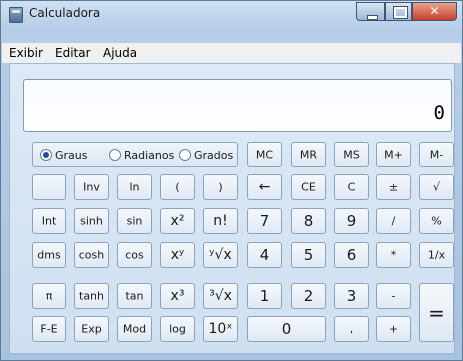 The height and width of the screenshot is (361, 463). I want to click on radio-graus: Graus, so click(64, 155).